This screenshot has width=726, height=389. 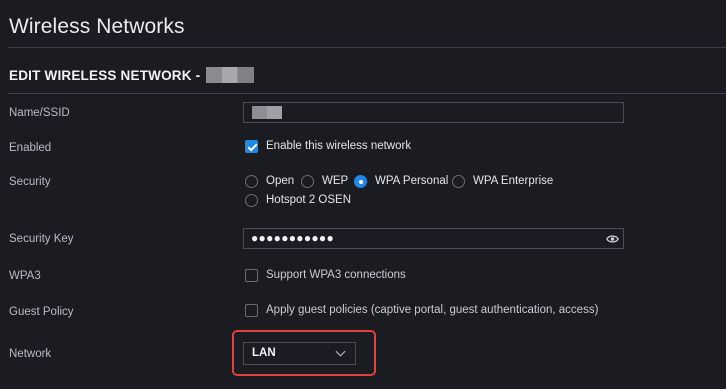 What do you see at coordinates (25, 276) in the screenshot?
I see `wpa3-label: WPA3` at bounding box center [25, 276].